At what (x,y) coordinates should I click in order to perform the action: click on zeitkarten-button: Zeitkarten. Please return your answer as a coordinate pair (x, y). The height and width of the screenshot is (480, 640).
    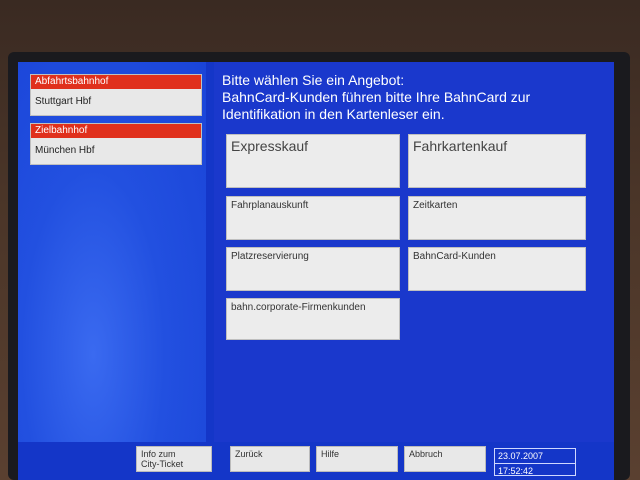
    Looking at the image, I should click on (497, 218).